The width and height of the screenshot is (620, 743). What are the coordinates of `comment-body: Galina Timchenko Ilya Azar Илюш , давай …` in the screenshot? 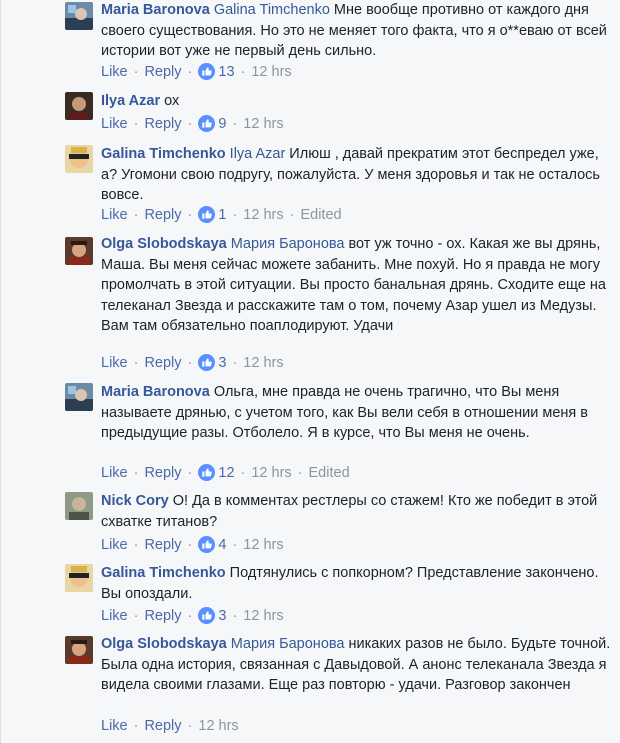 It's located at (356, 175).